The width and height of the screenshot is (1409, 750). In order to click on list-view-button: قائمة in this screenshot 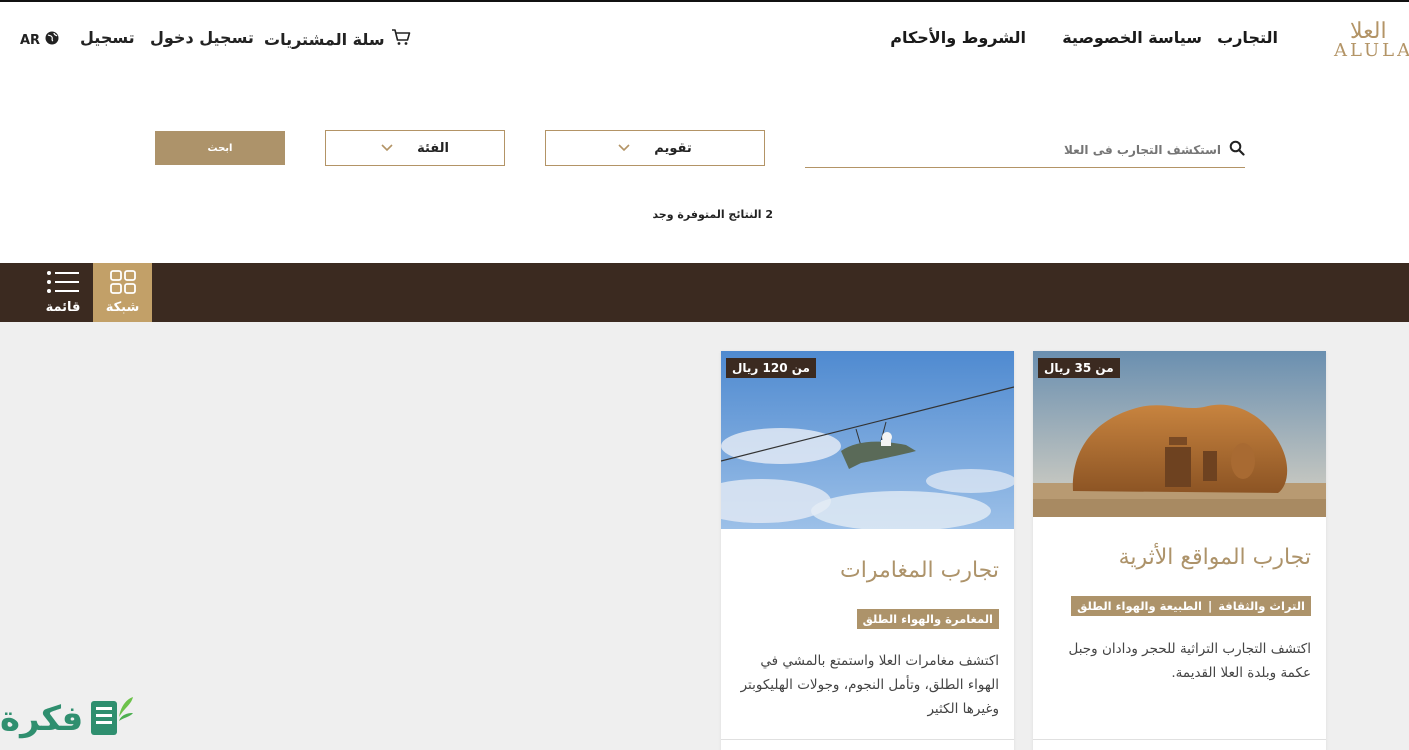, I will do `click(63, 292)`.